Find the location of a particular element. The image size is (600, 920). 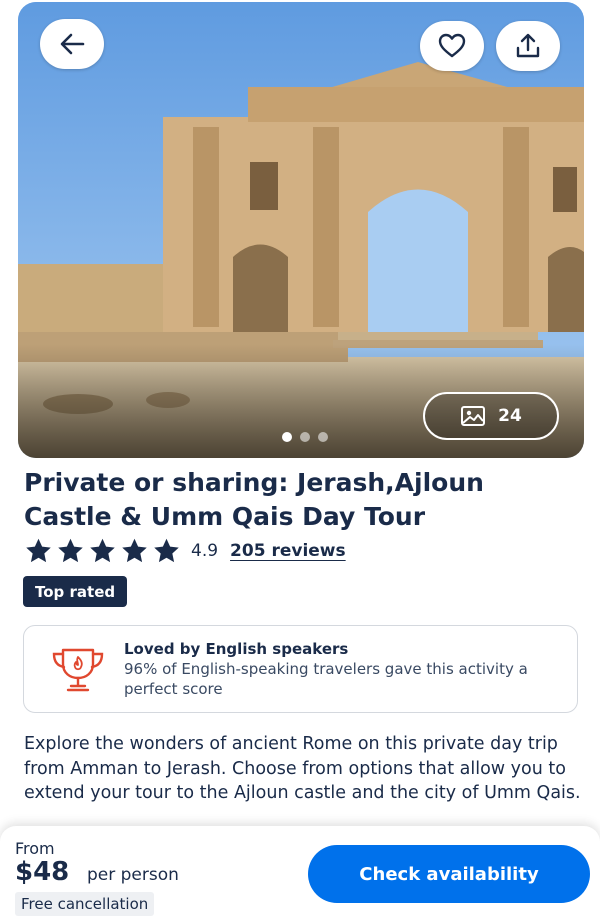

photo-count-label: 24 is located at coordinates (510, 416).